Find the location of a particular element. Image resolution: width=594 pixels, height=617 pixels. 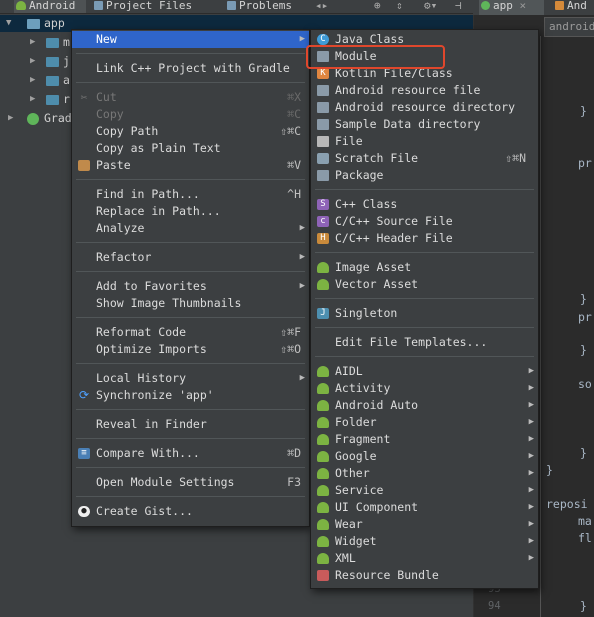

header-icon: H is located at coordinates (323, 238).